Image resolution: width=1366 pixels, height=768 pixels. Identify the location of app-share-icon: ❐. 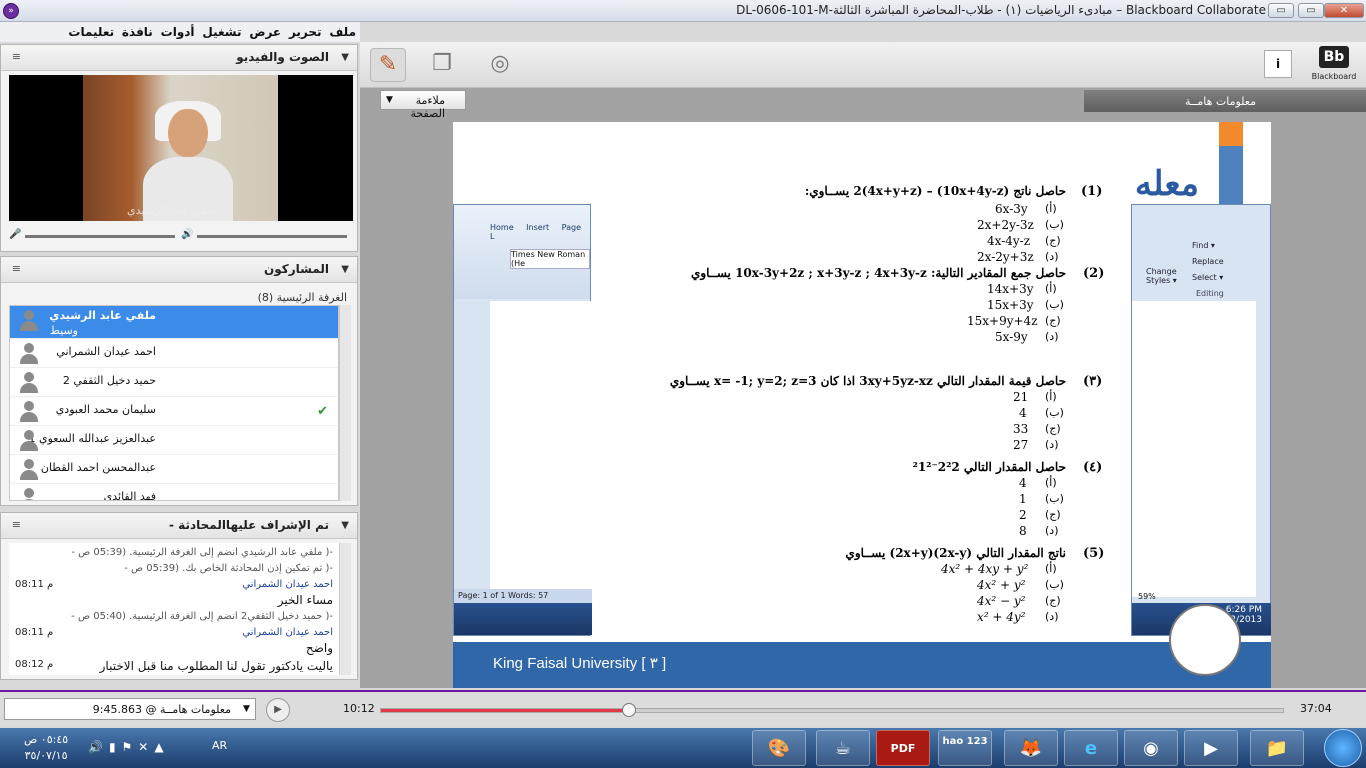
(442, 65).